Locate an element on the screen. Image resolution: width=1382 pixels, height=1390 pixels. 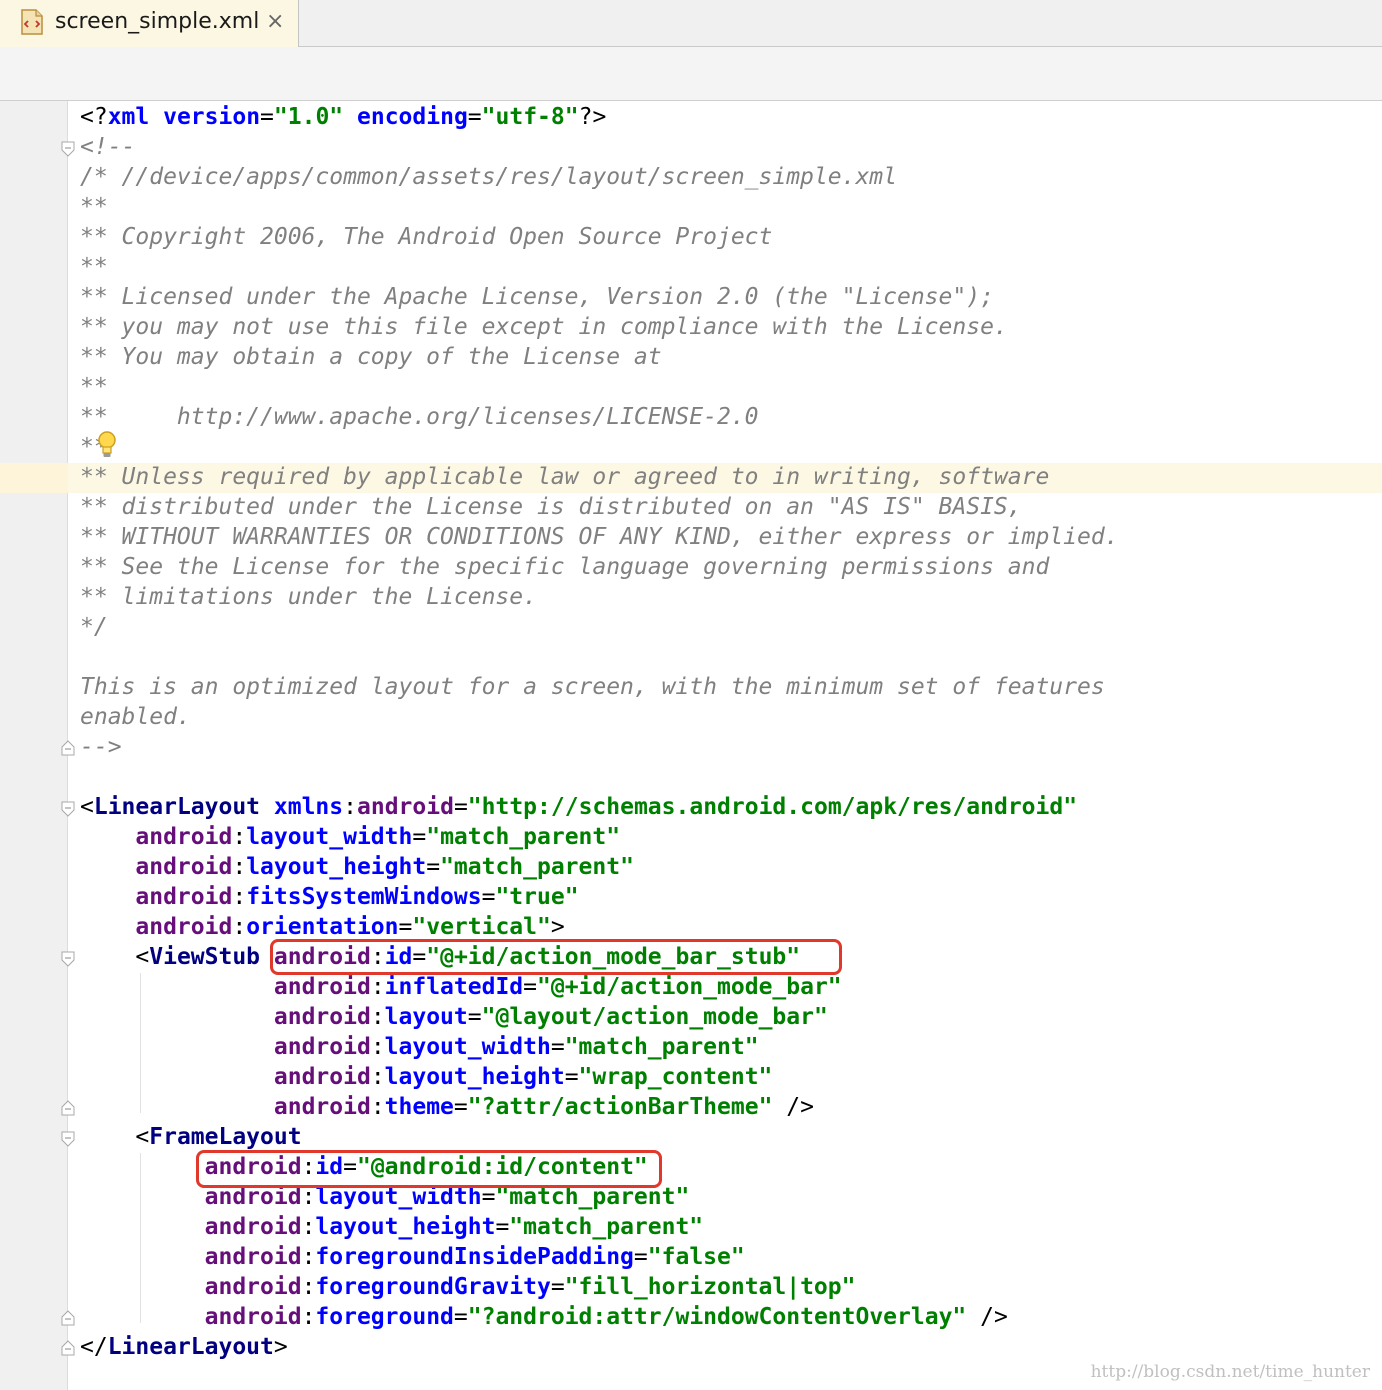
code-line: */ is located at coordinates (599, 627).